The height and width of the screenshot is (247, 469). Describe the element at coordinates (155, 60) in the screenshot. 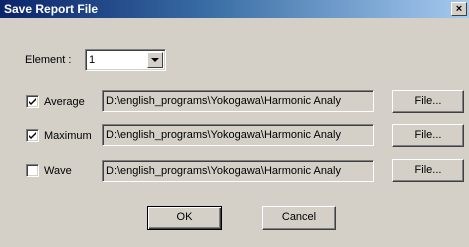

I see `chevron-down-icon` at that location.